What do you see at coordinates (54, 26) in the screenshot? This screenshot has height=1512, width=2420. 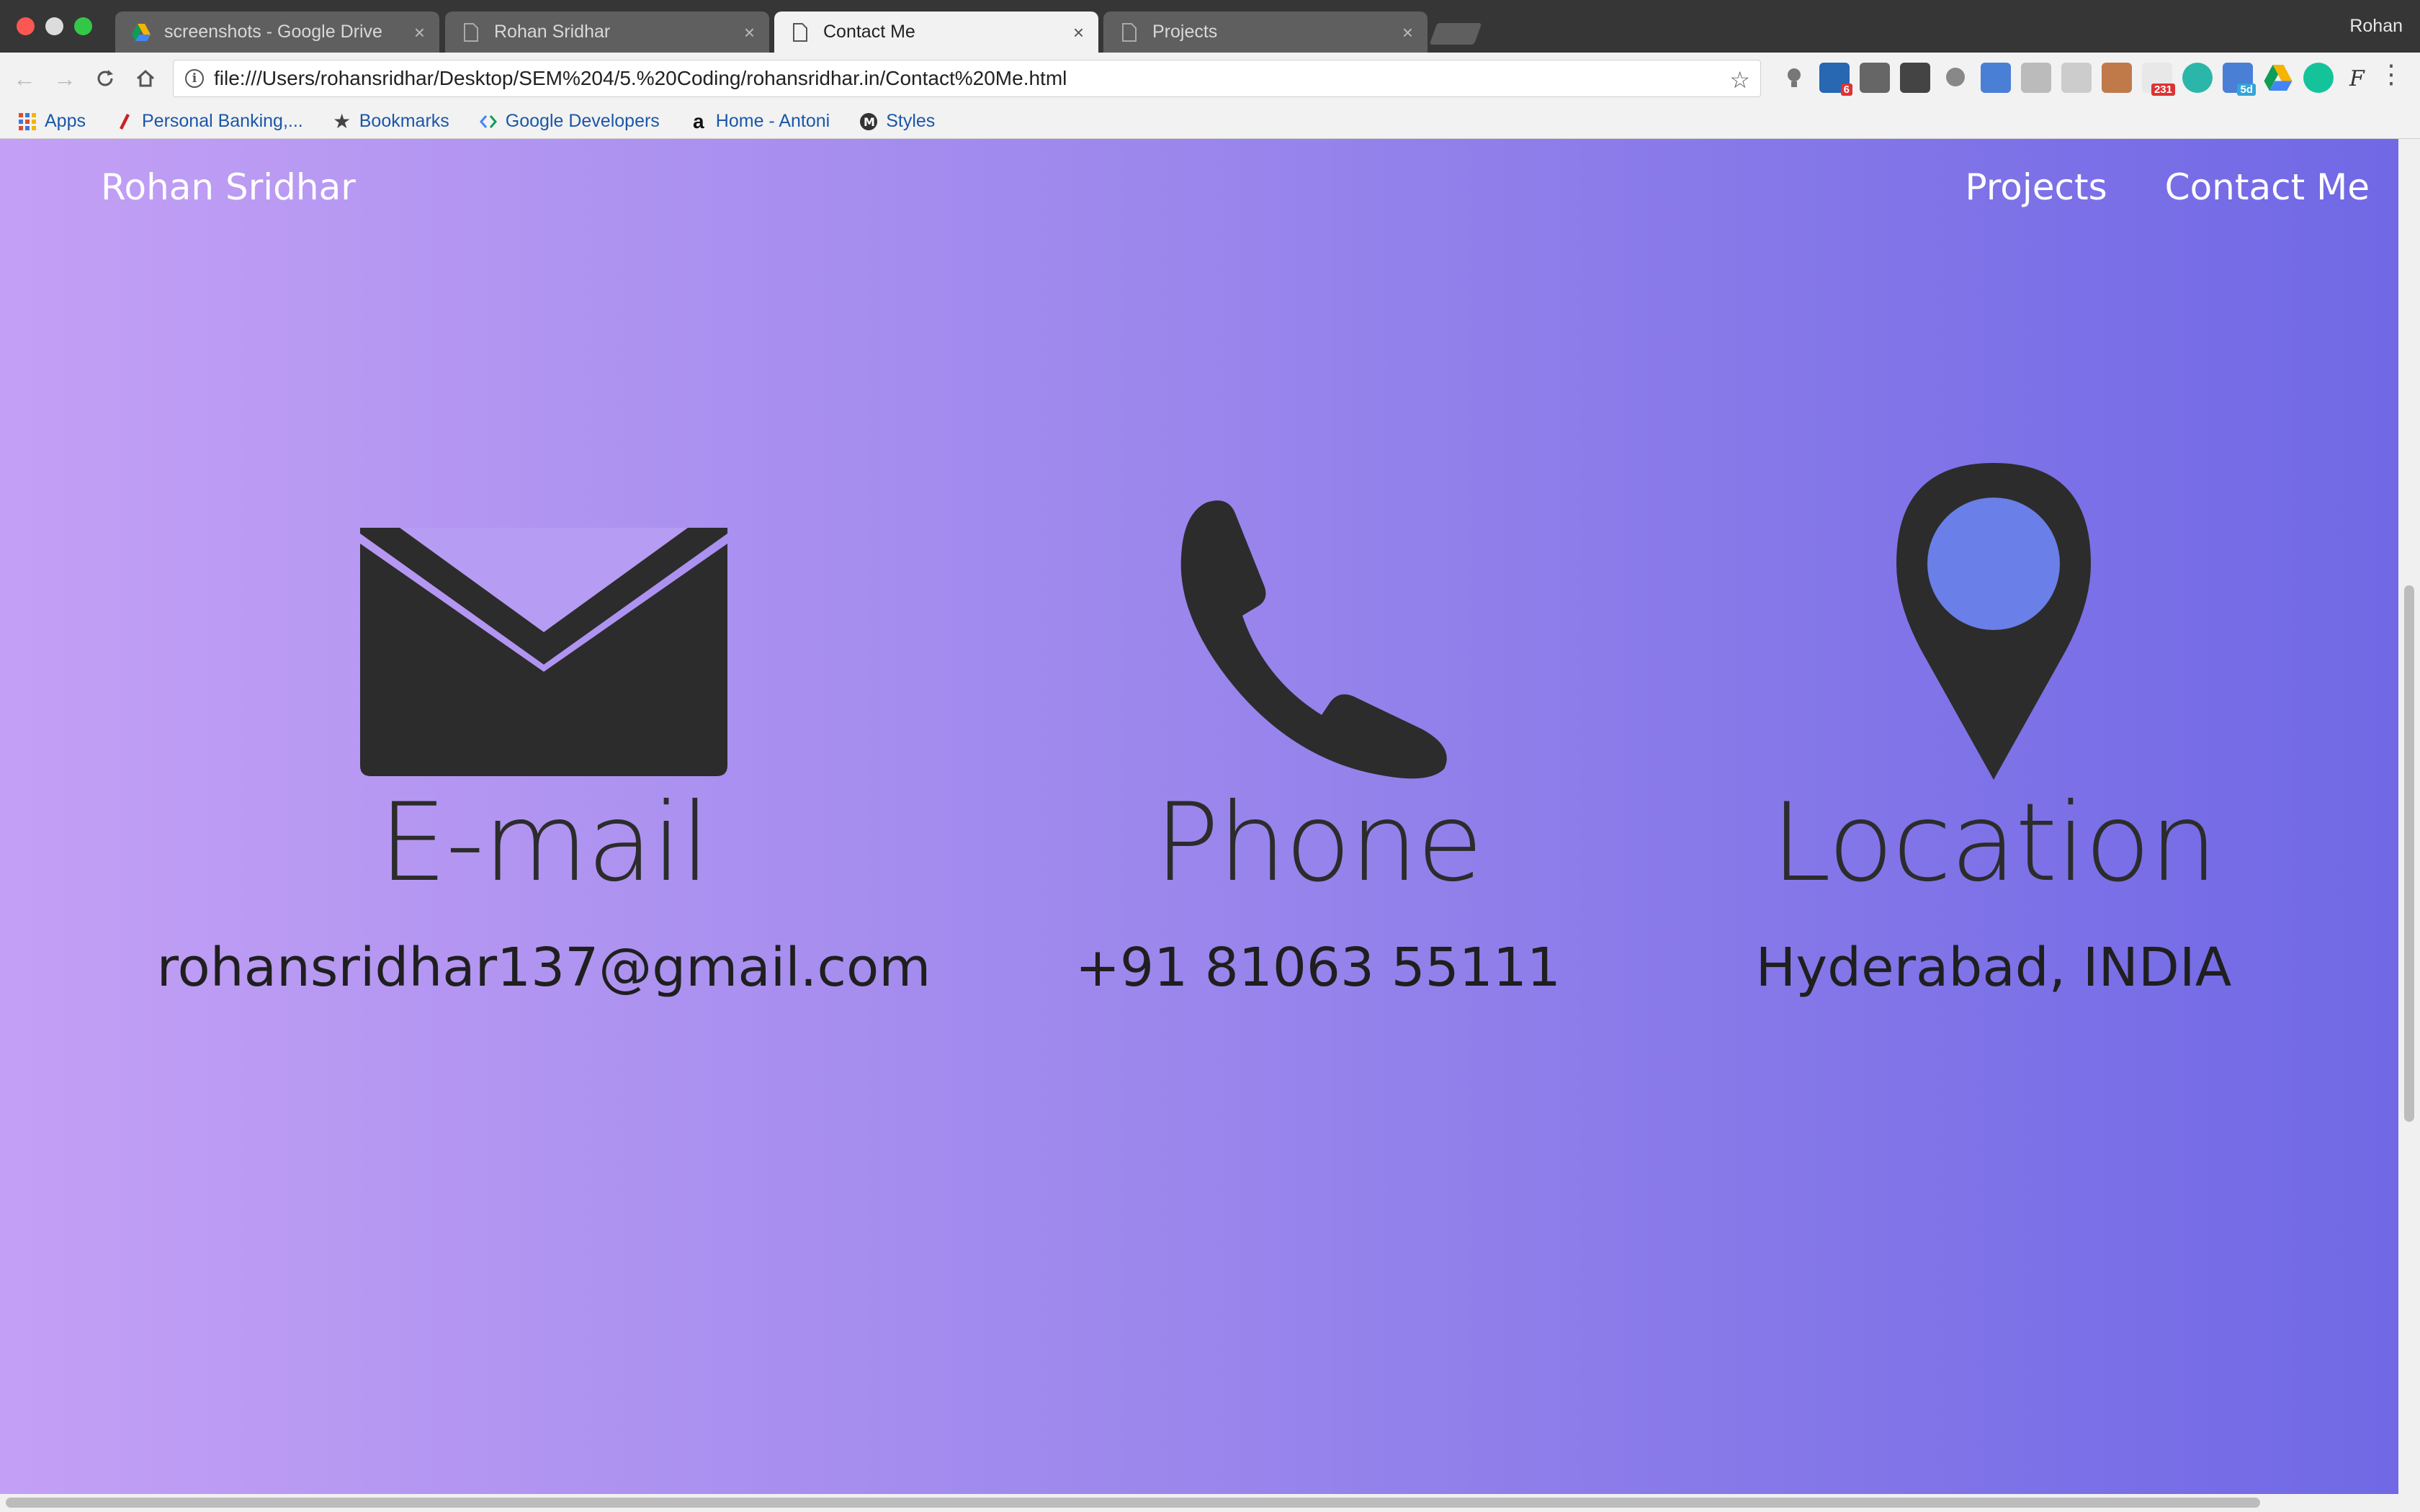 I see `minimize-window-button` at bounding box center [54, 26].